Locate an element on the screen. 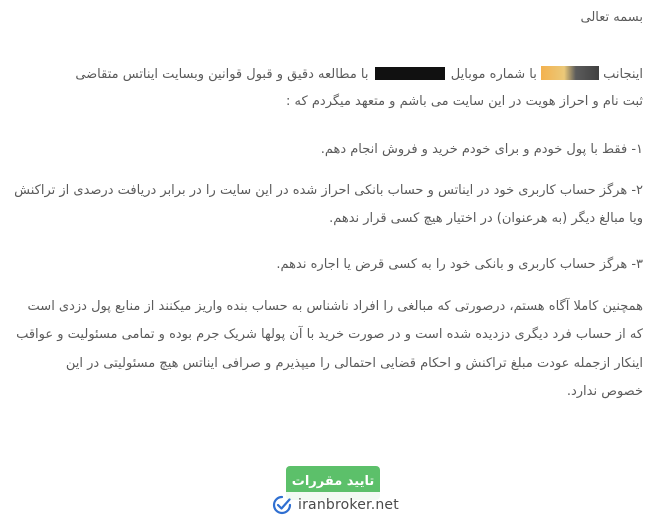 The height and width of the screenshot is (521, 669). redacted-name is located at coordinates (569, 73).